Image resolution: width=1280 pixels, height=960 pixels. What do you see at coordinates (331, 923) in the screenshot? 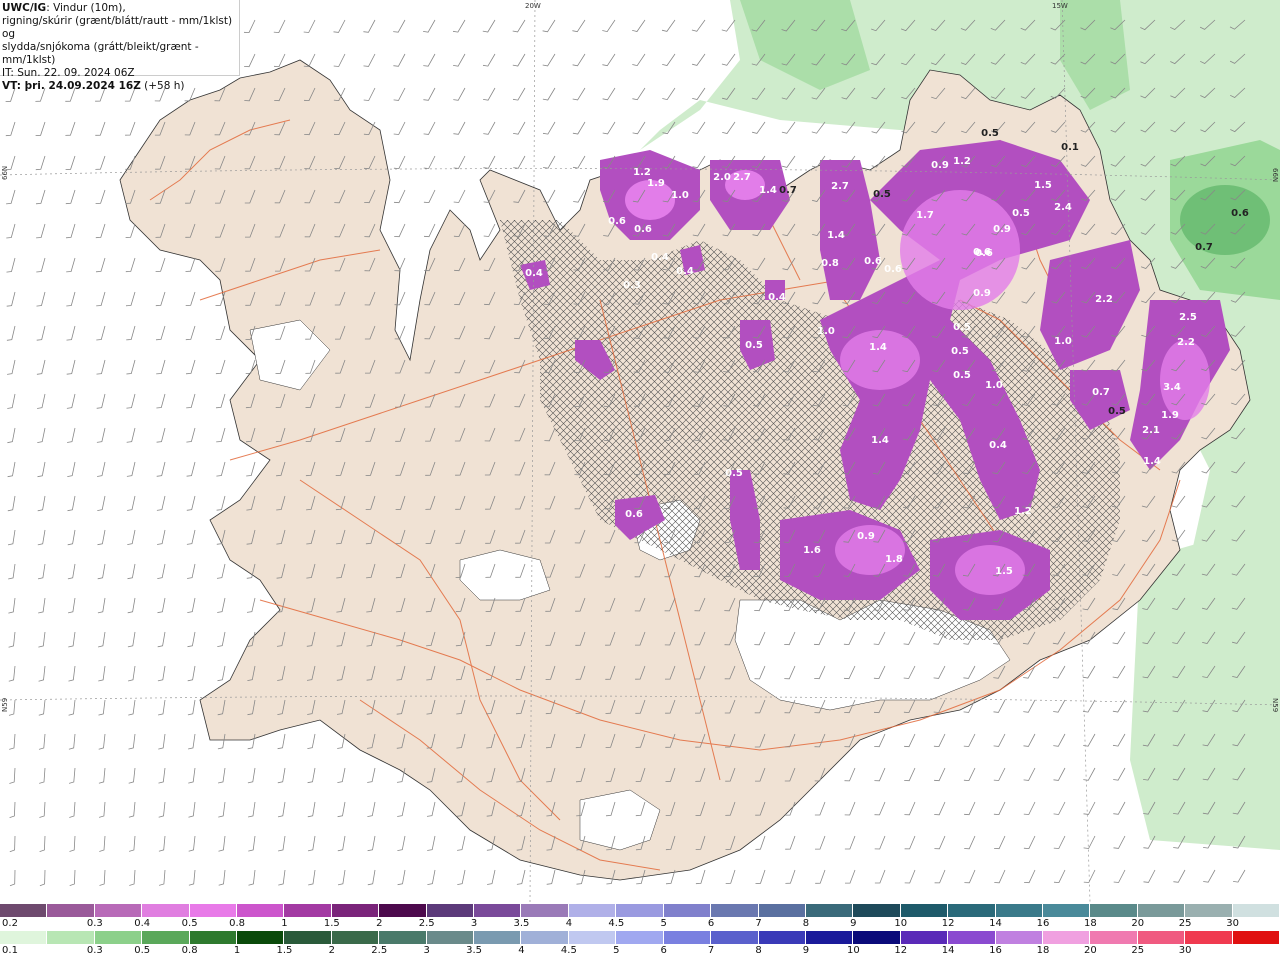
I see `snow-legend-label: 1.5` at bounding box center [331, 923].